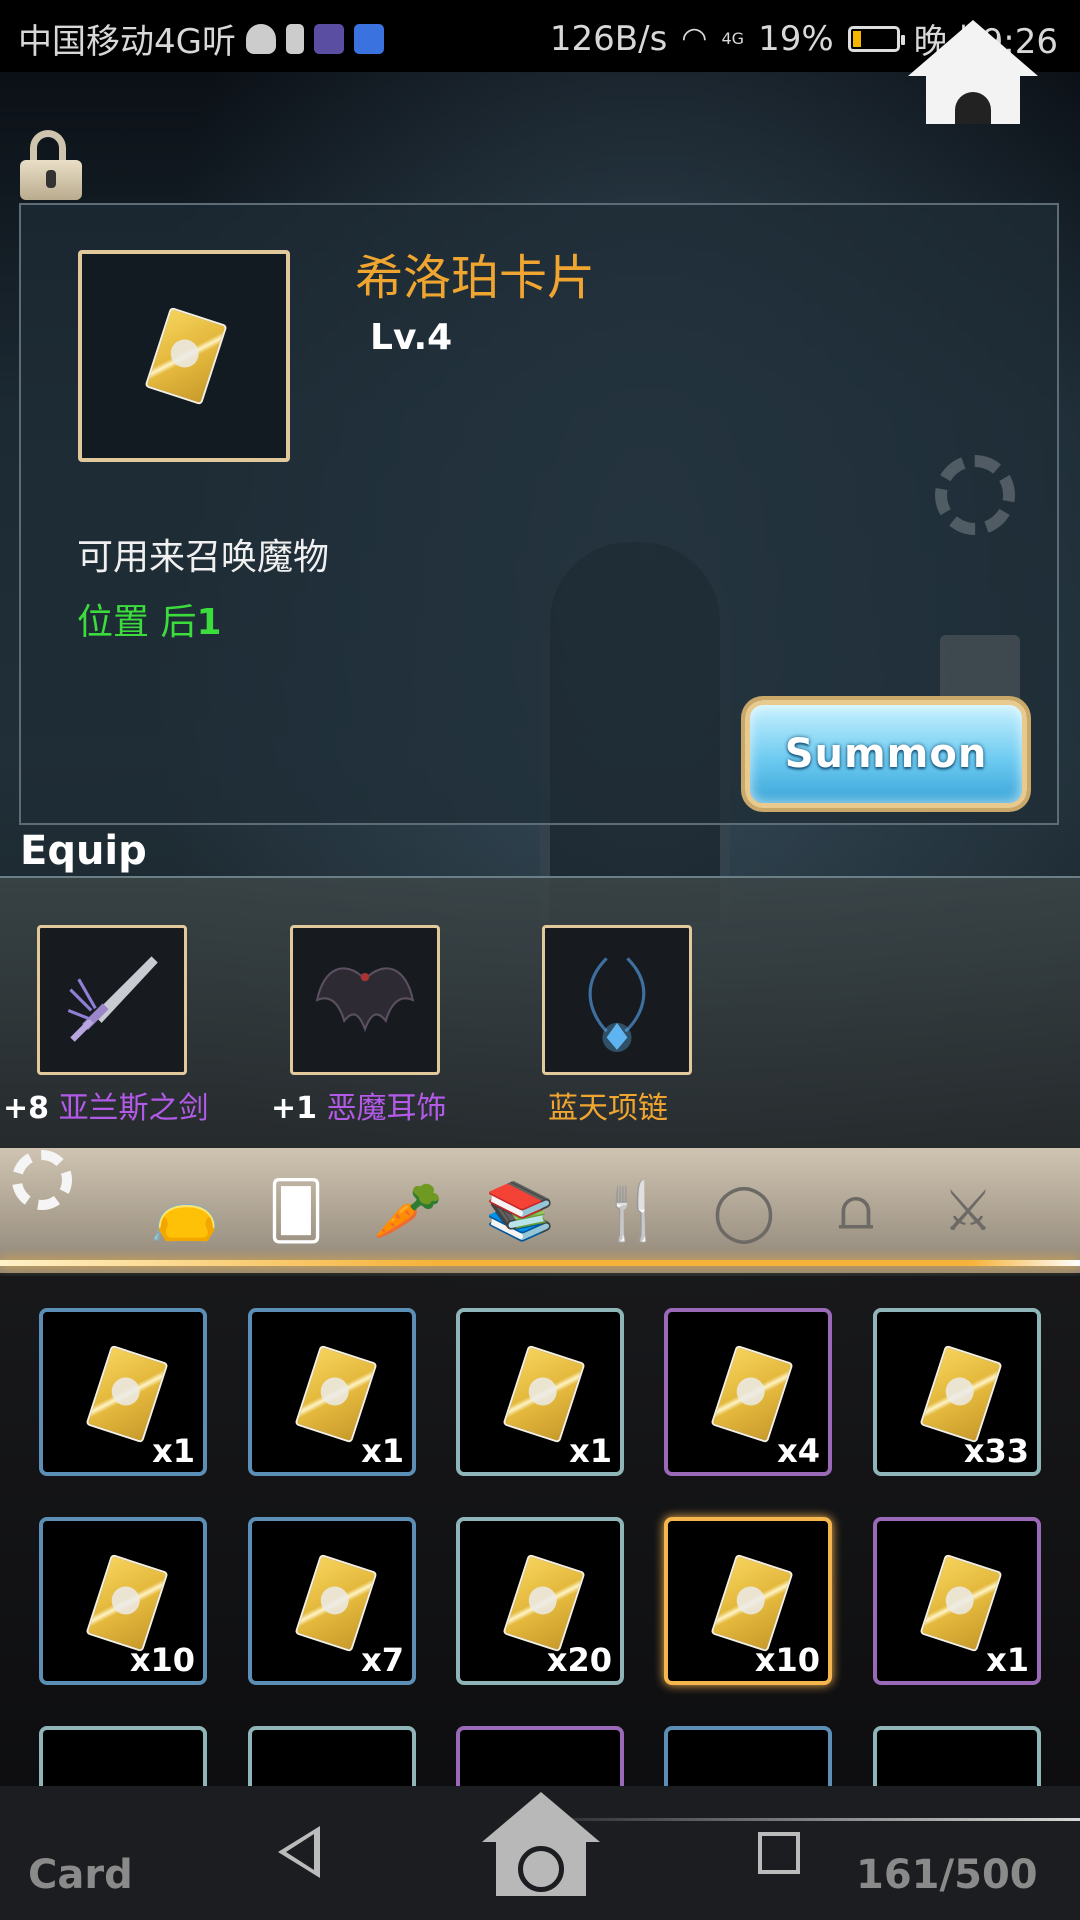 This screenshot has width=1080, height=1920. I want to click on equip-label-weapon: +8 亚兰斯之剑, so click(106, 1105).